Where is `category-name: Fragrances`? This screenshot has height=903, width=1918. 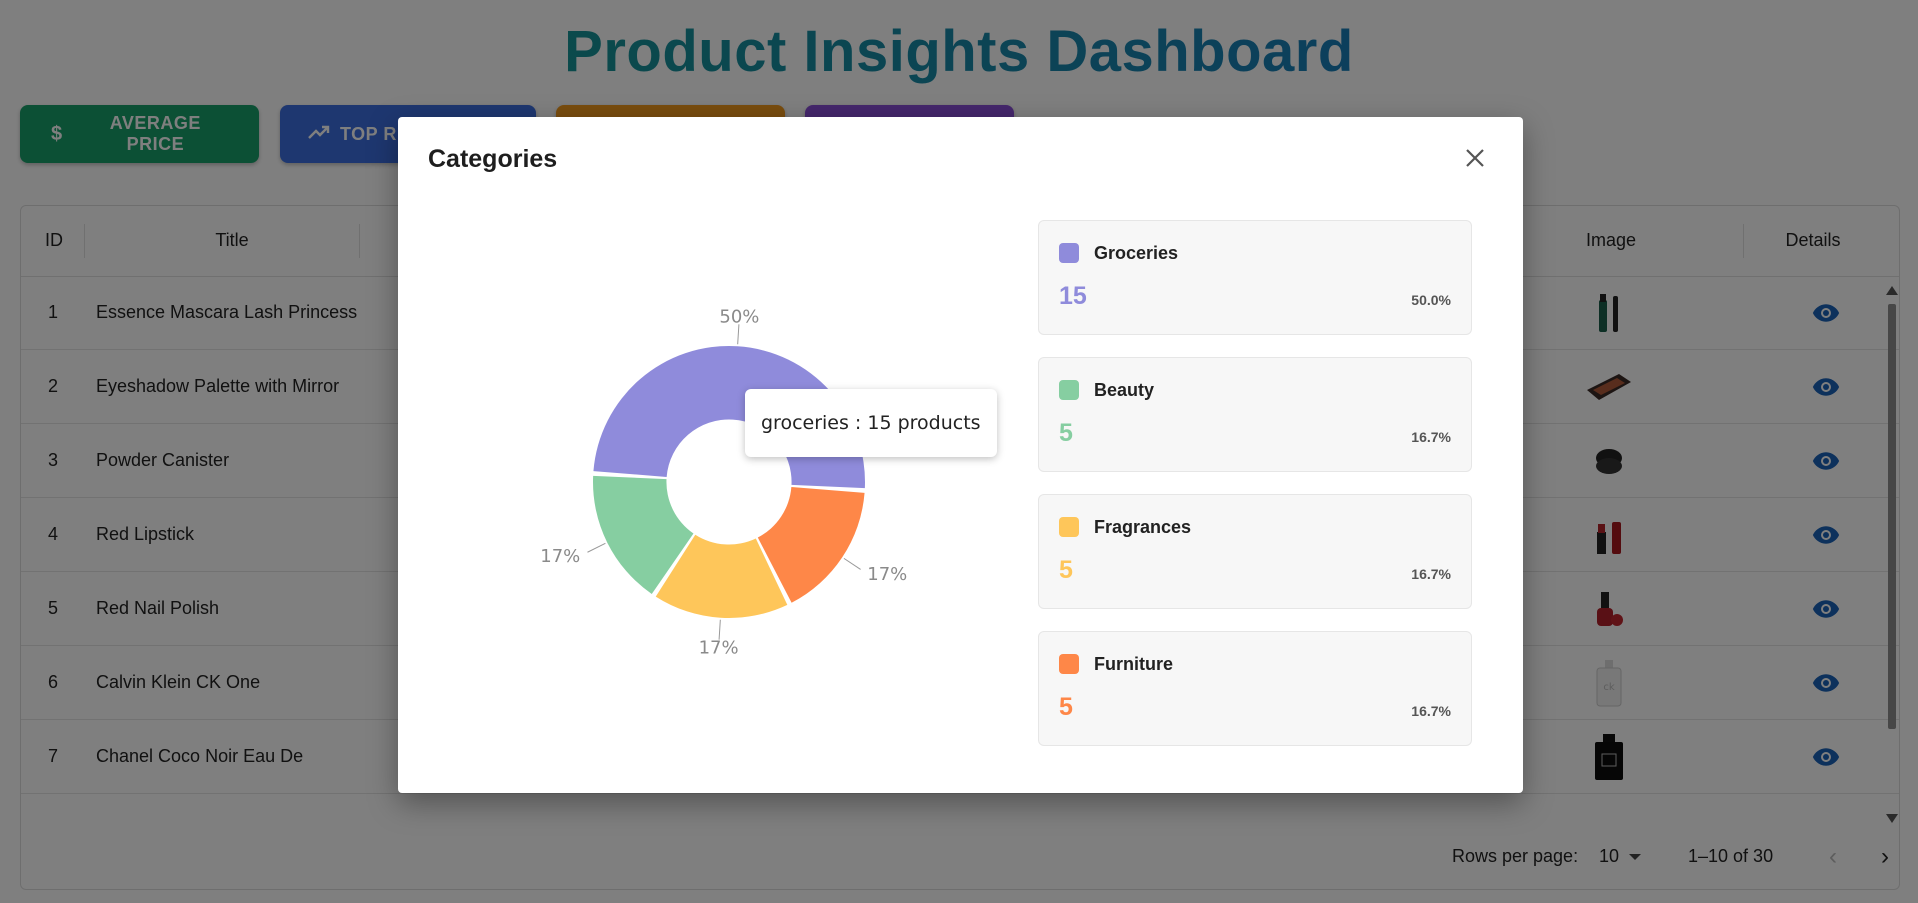
category-name: Fragrances is located at coordinates (1143, 527).